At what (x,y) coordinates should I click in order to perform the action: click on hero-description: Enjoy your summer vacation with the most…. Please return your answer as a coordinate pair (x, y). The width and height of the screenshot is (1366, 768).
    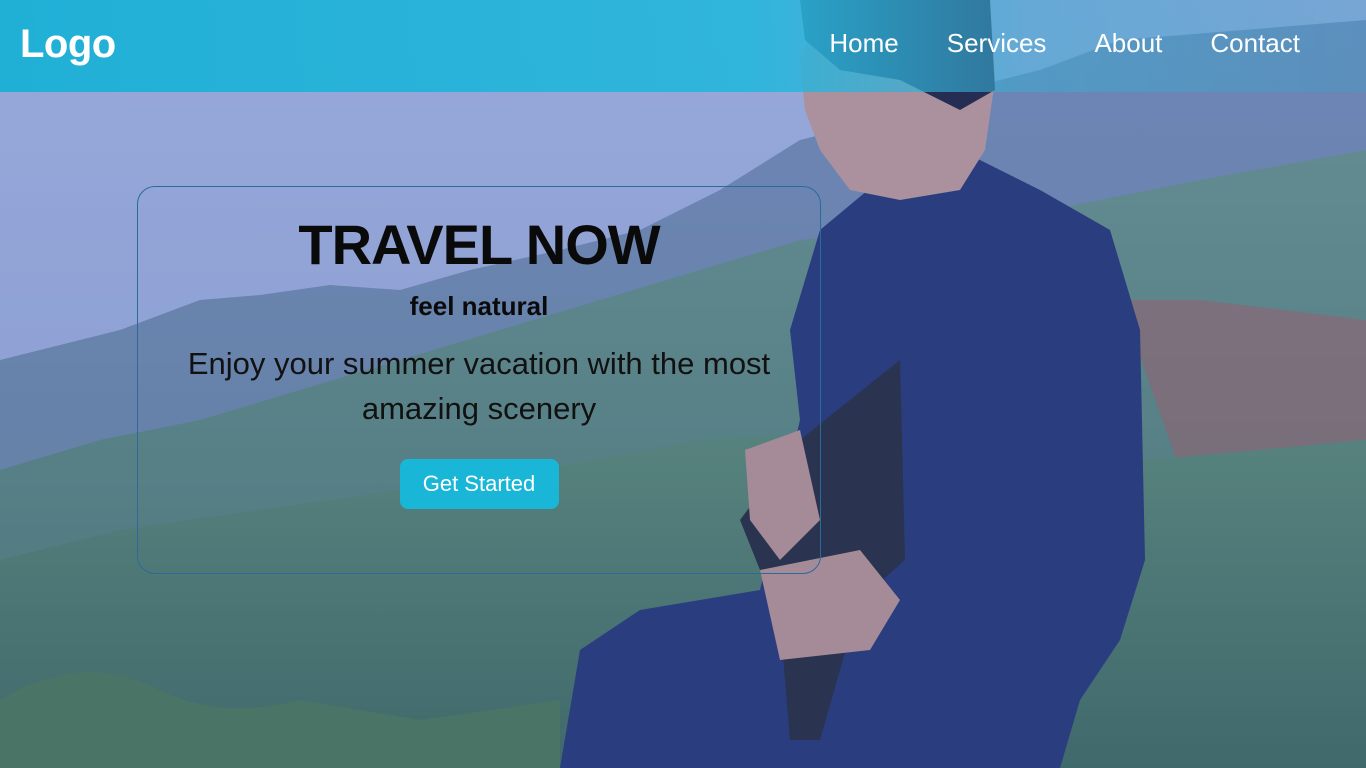
    Looking at the image, I should click on (479, 386).